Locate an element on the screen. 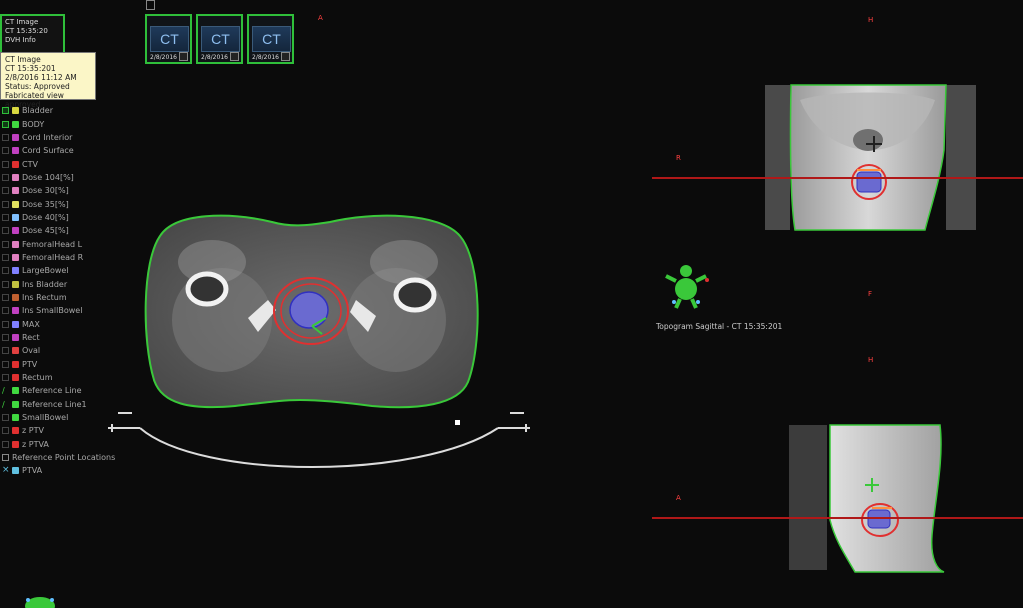 The image size is (1023, 608). right-thigh-fat is located at coordinates (404, 262).